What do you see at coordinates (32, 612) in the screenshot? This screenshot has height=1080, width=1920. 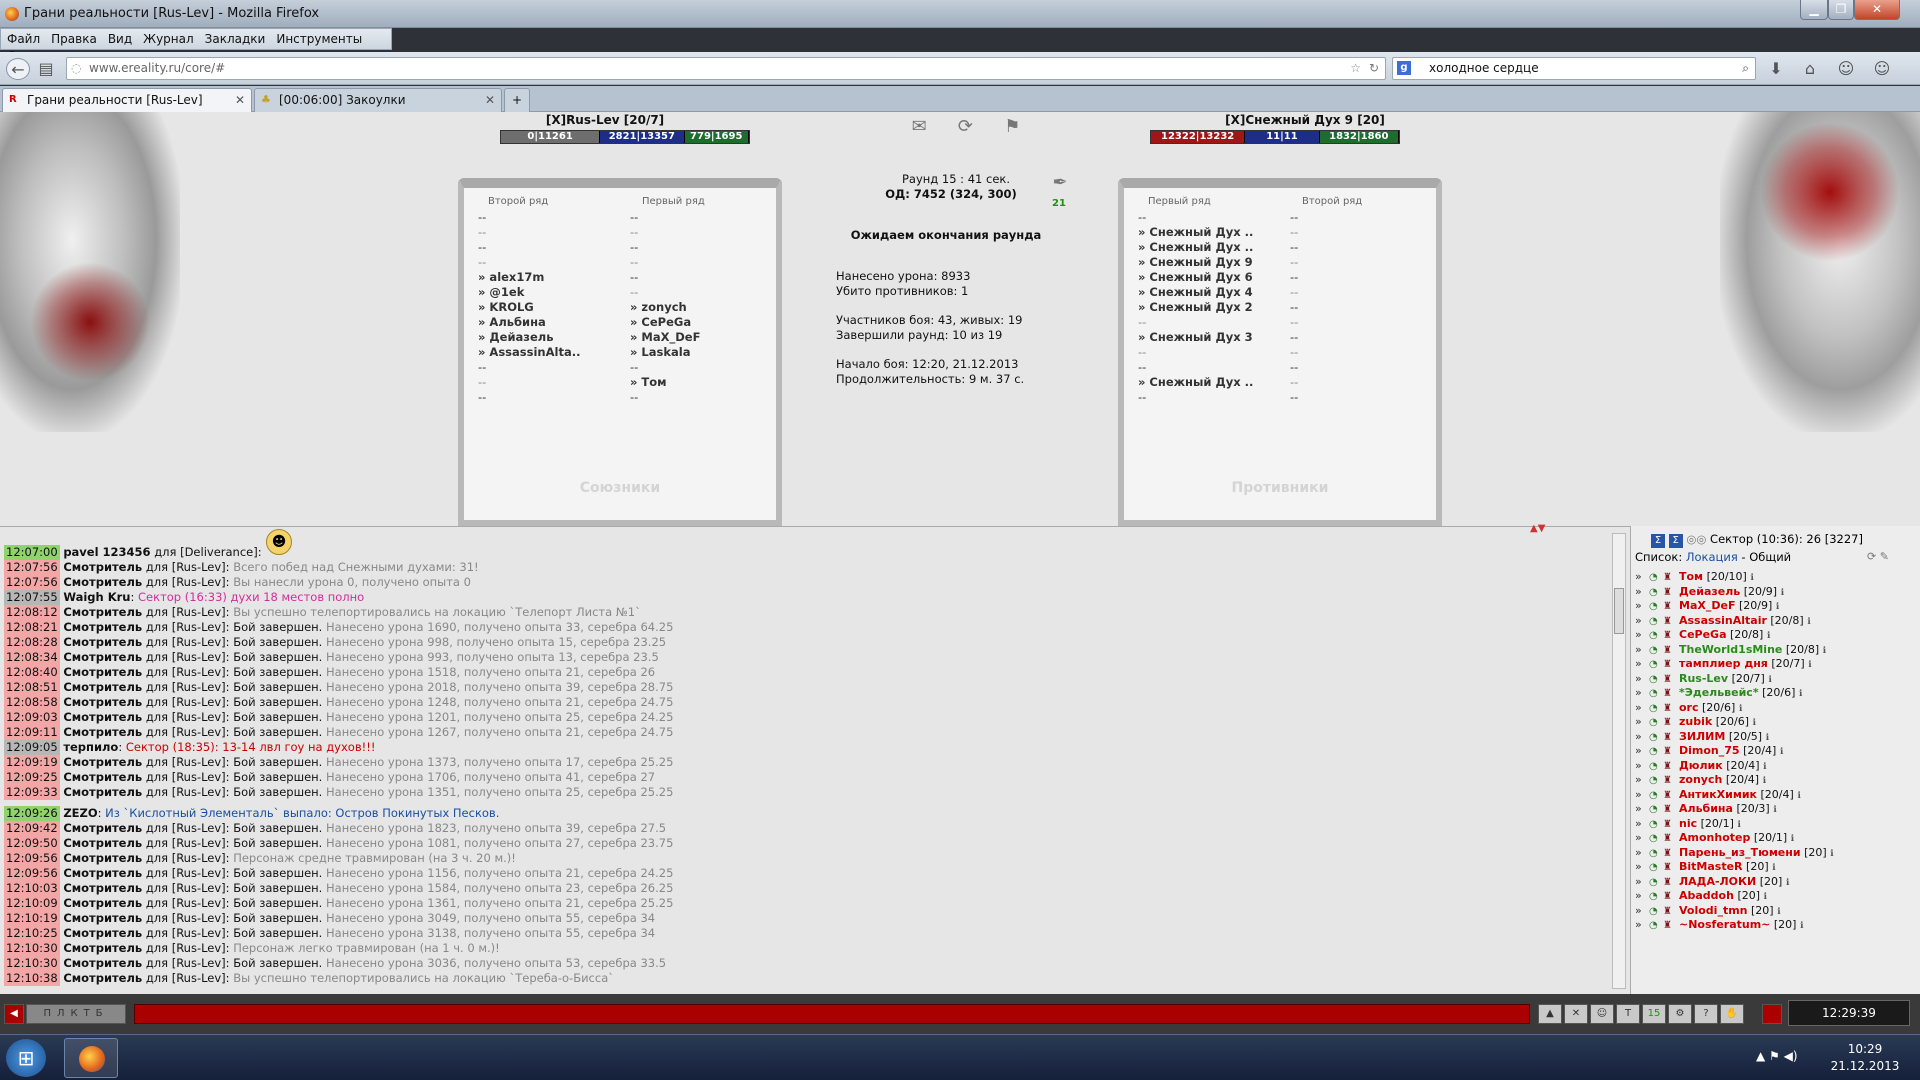 I see `chat-timestamp: 12:08:12` at bounding box center [32, 612].